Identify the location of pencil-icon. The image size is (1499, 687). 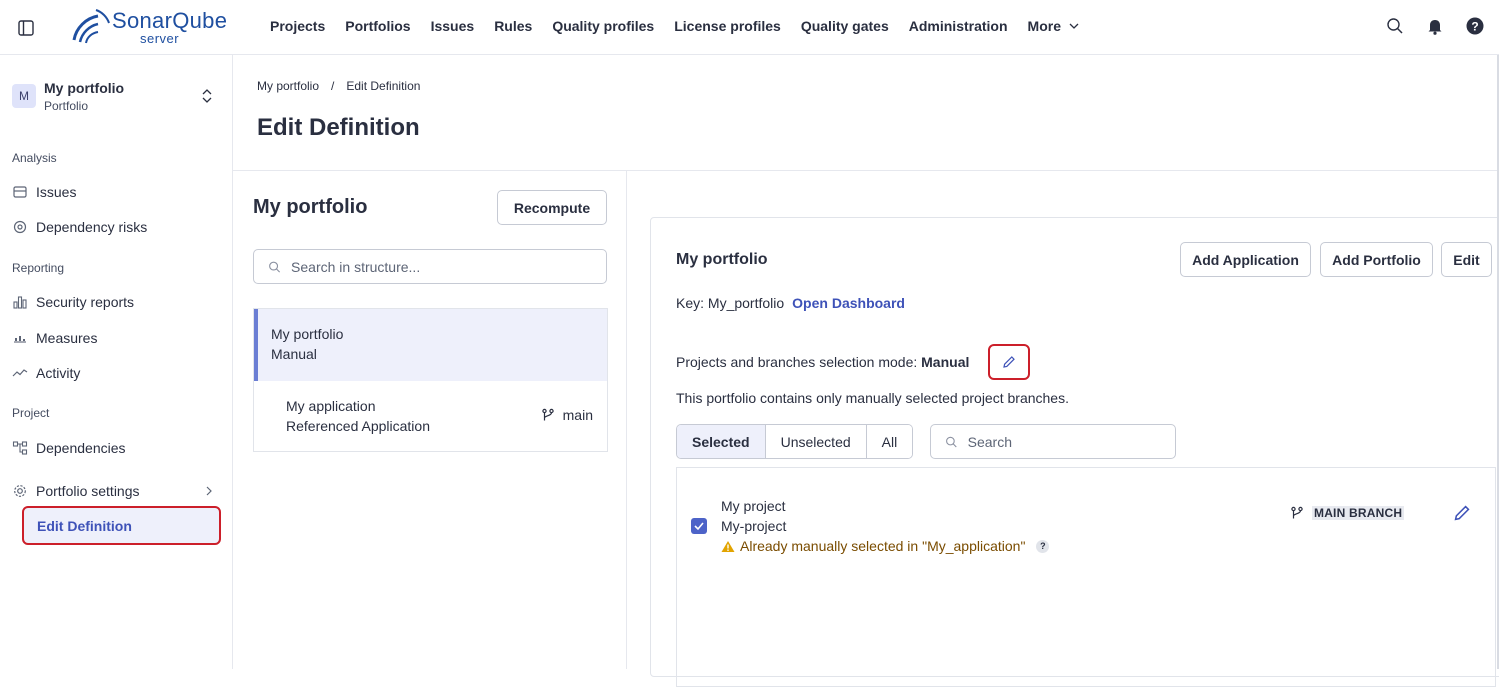
(1009, 362).